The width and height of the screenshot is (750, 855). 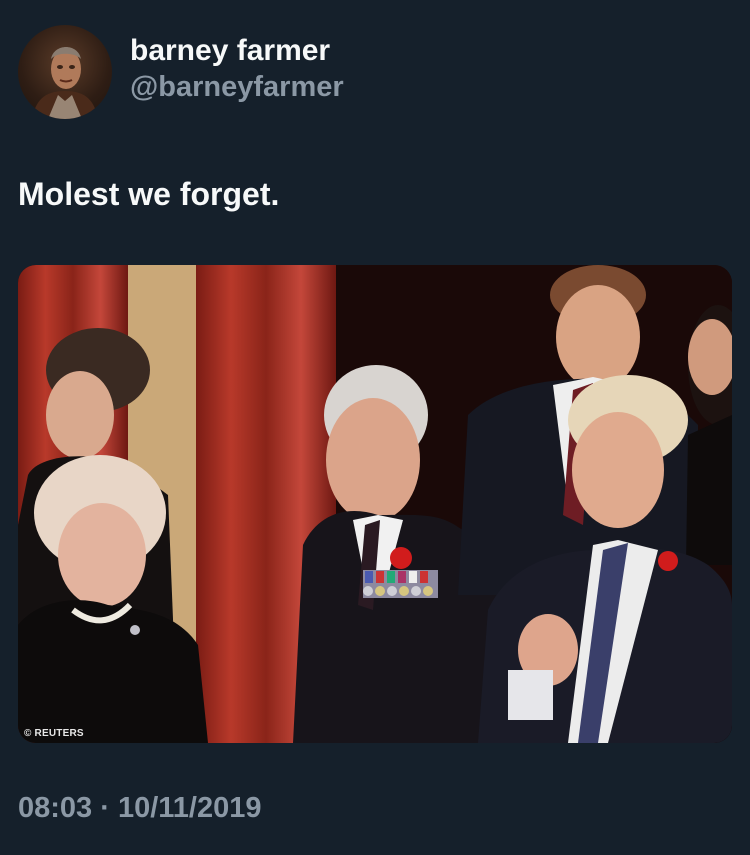 I want to click on author-display-name: barney farmer, so click(x=237, y=51).